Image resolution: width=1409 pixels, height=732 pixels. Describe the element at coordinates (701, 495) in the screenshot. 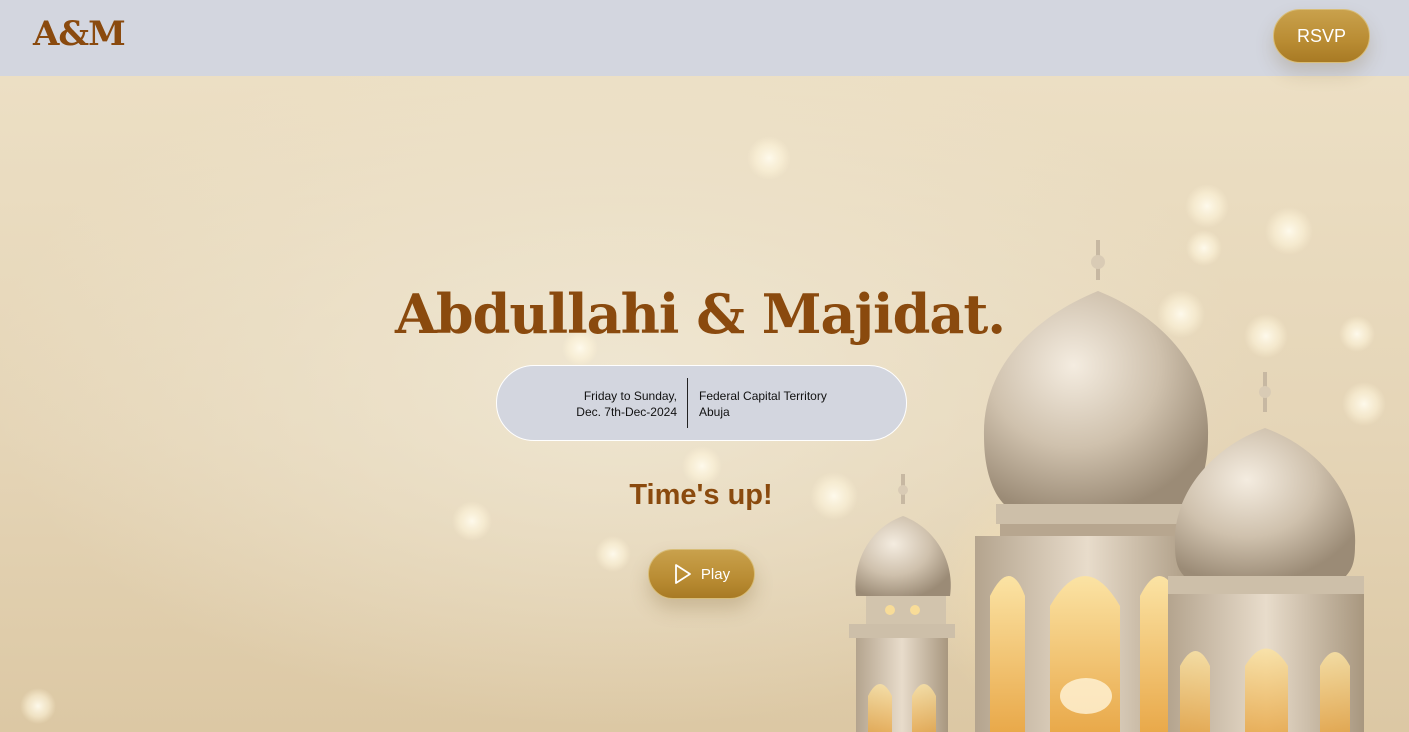

I see `countdown-status: Time's up!` at that location.